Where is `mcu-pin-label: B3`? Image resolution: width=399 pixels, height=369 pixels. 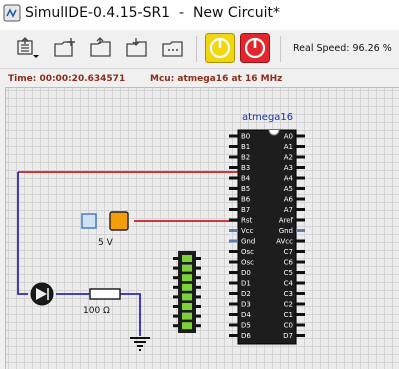
mcu-pin-label: B3 is located at coordinates (245, 168).